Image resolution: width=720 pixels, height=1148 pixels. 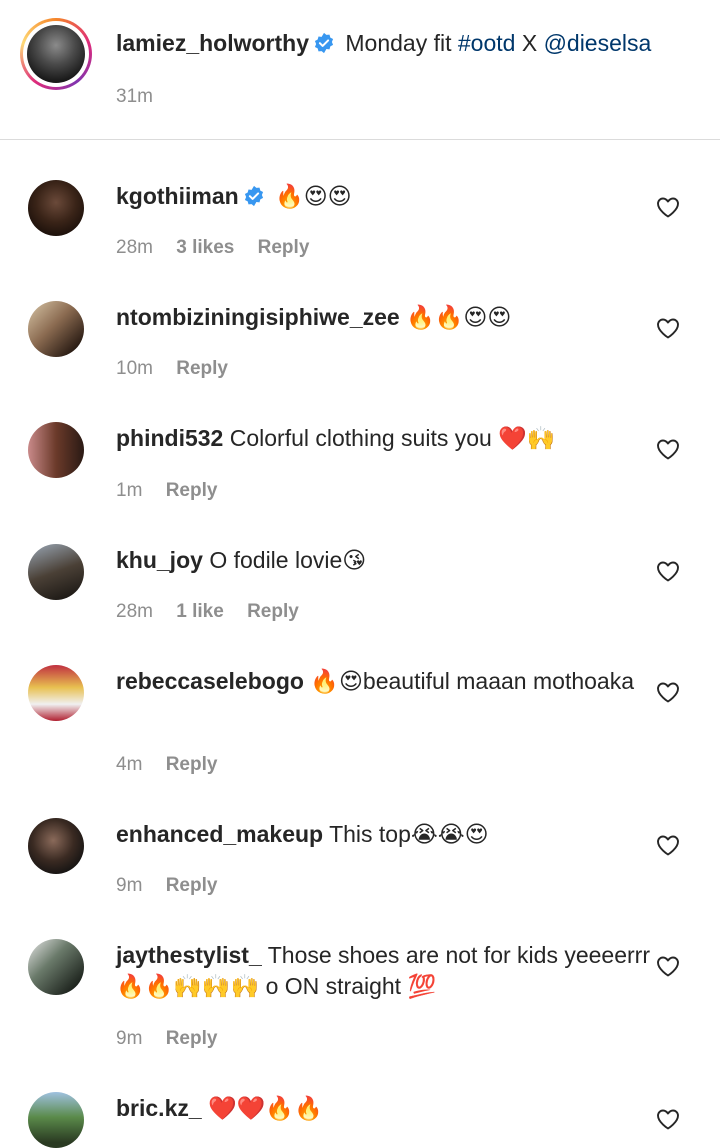 What do you see at coordinates (487, 43) in the screenshot?
I see `hashtag-link: #ootd` at bounding box center [487, 43].